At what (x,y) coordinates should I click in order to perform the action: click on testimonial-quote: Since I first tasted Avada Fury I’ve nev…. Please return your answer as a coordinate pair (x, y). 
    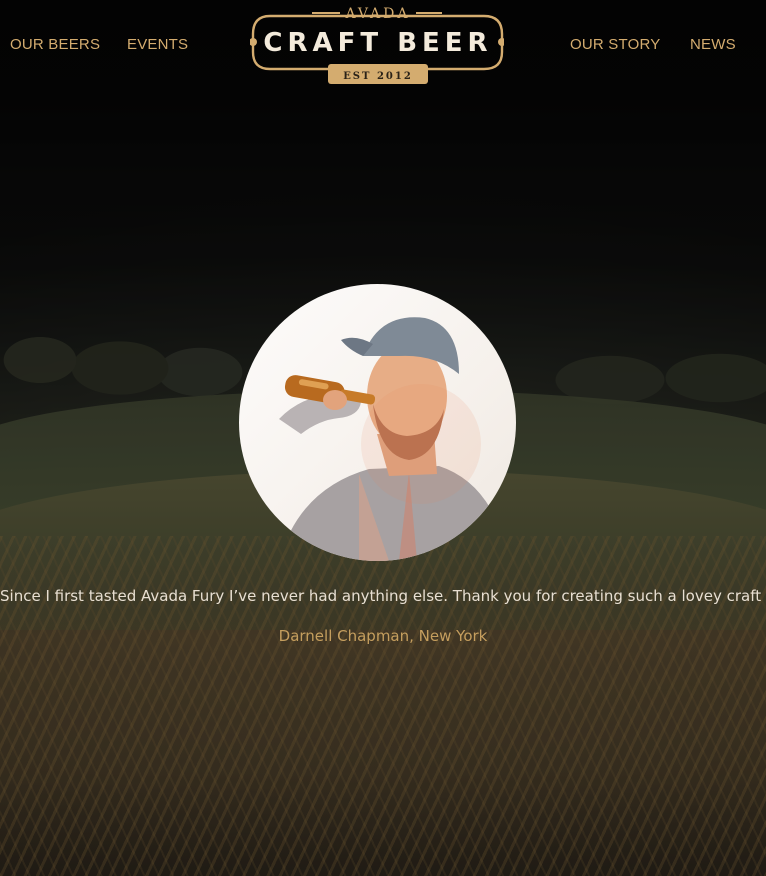
    Looking at the image, I should click on (383, 596).